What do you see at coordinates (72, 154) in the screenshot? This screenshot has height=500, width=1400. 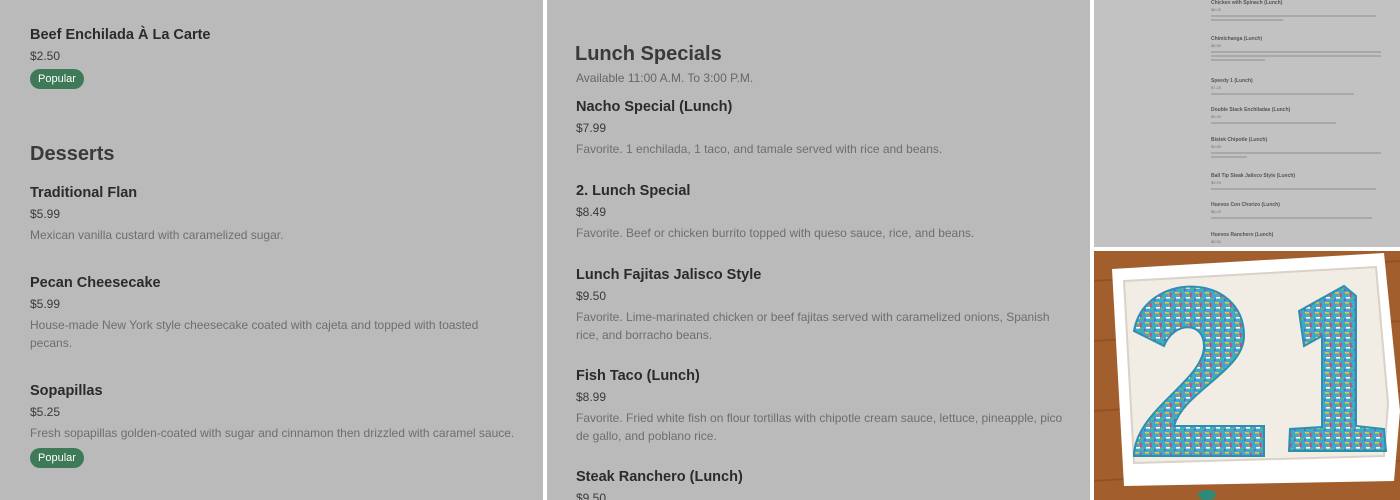 I see `section-title-desserts: Desserts` at bounding box center [72, 154].